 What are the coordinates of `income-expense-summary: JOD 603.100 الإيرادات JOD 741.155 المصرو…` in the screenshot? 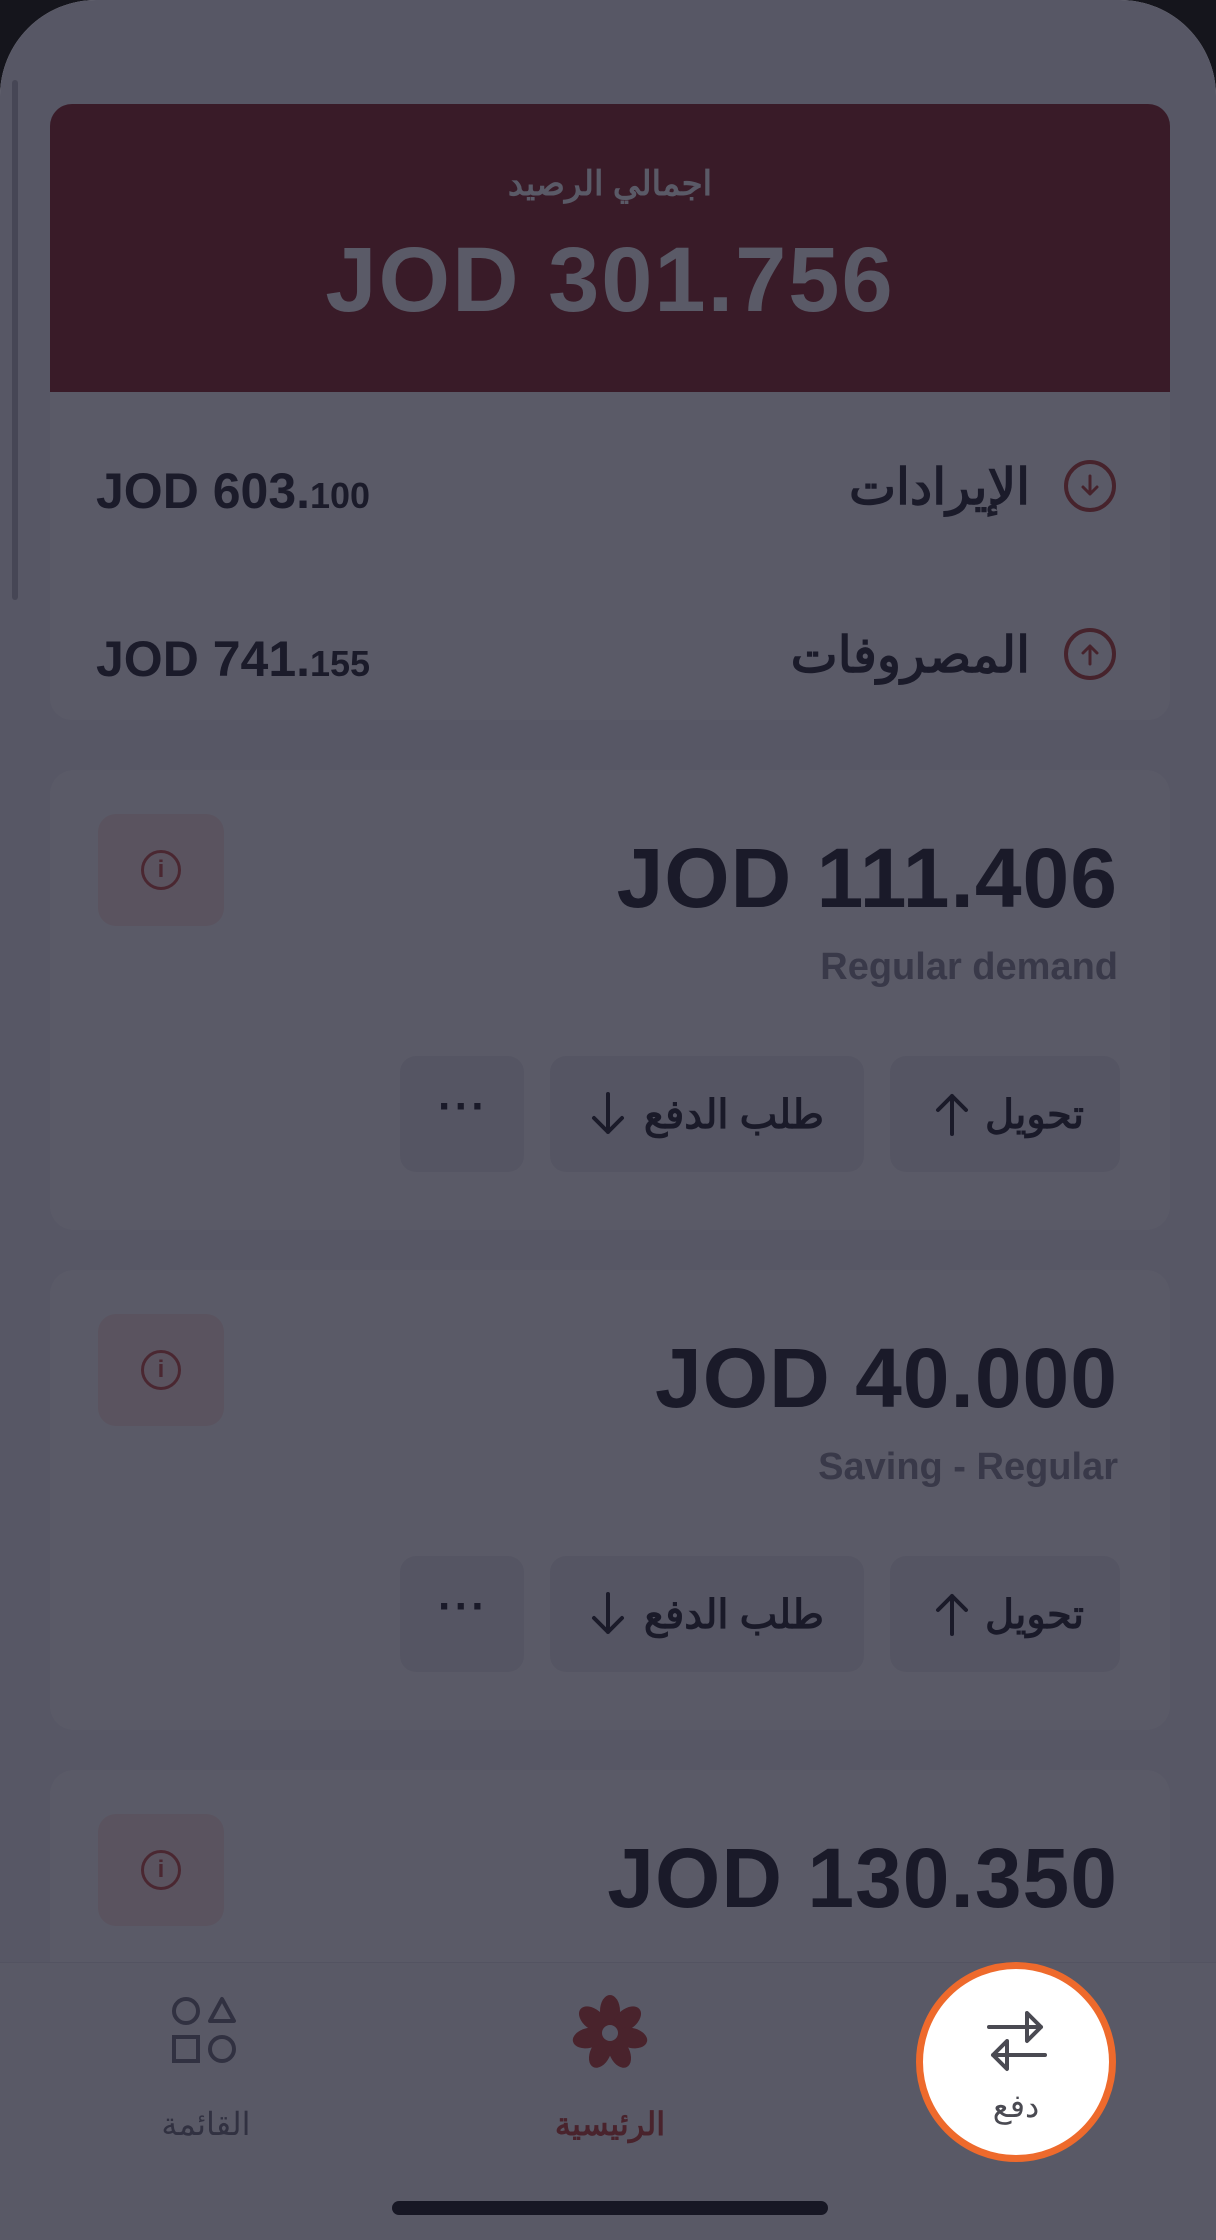 It's located at (610, 556).